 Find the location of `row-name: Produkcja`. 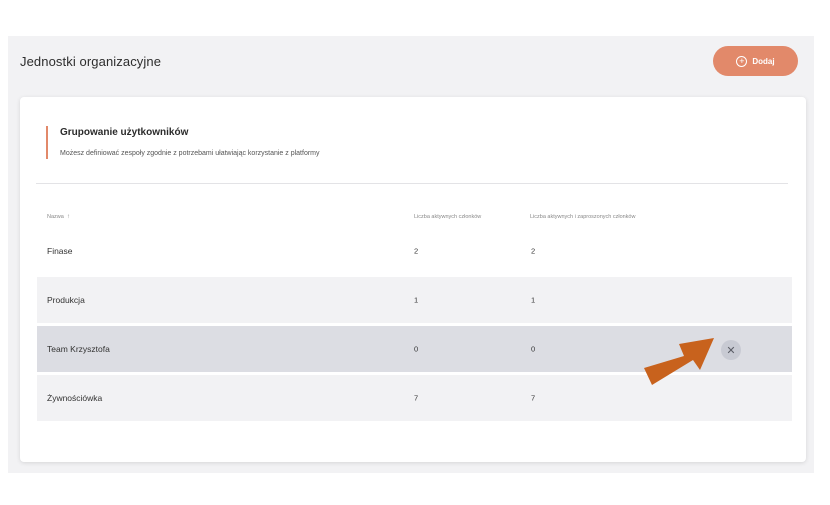

row-name: Produkcja is located at coordinates (66, 300).